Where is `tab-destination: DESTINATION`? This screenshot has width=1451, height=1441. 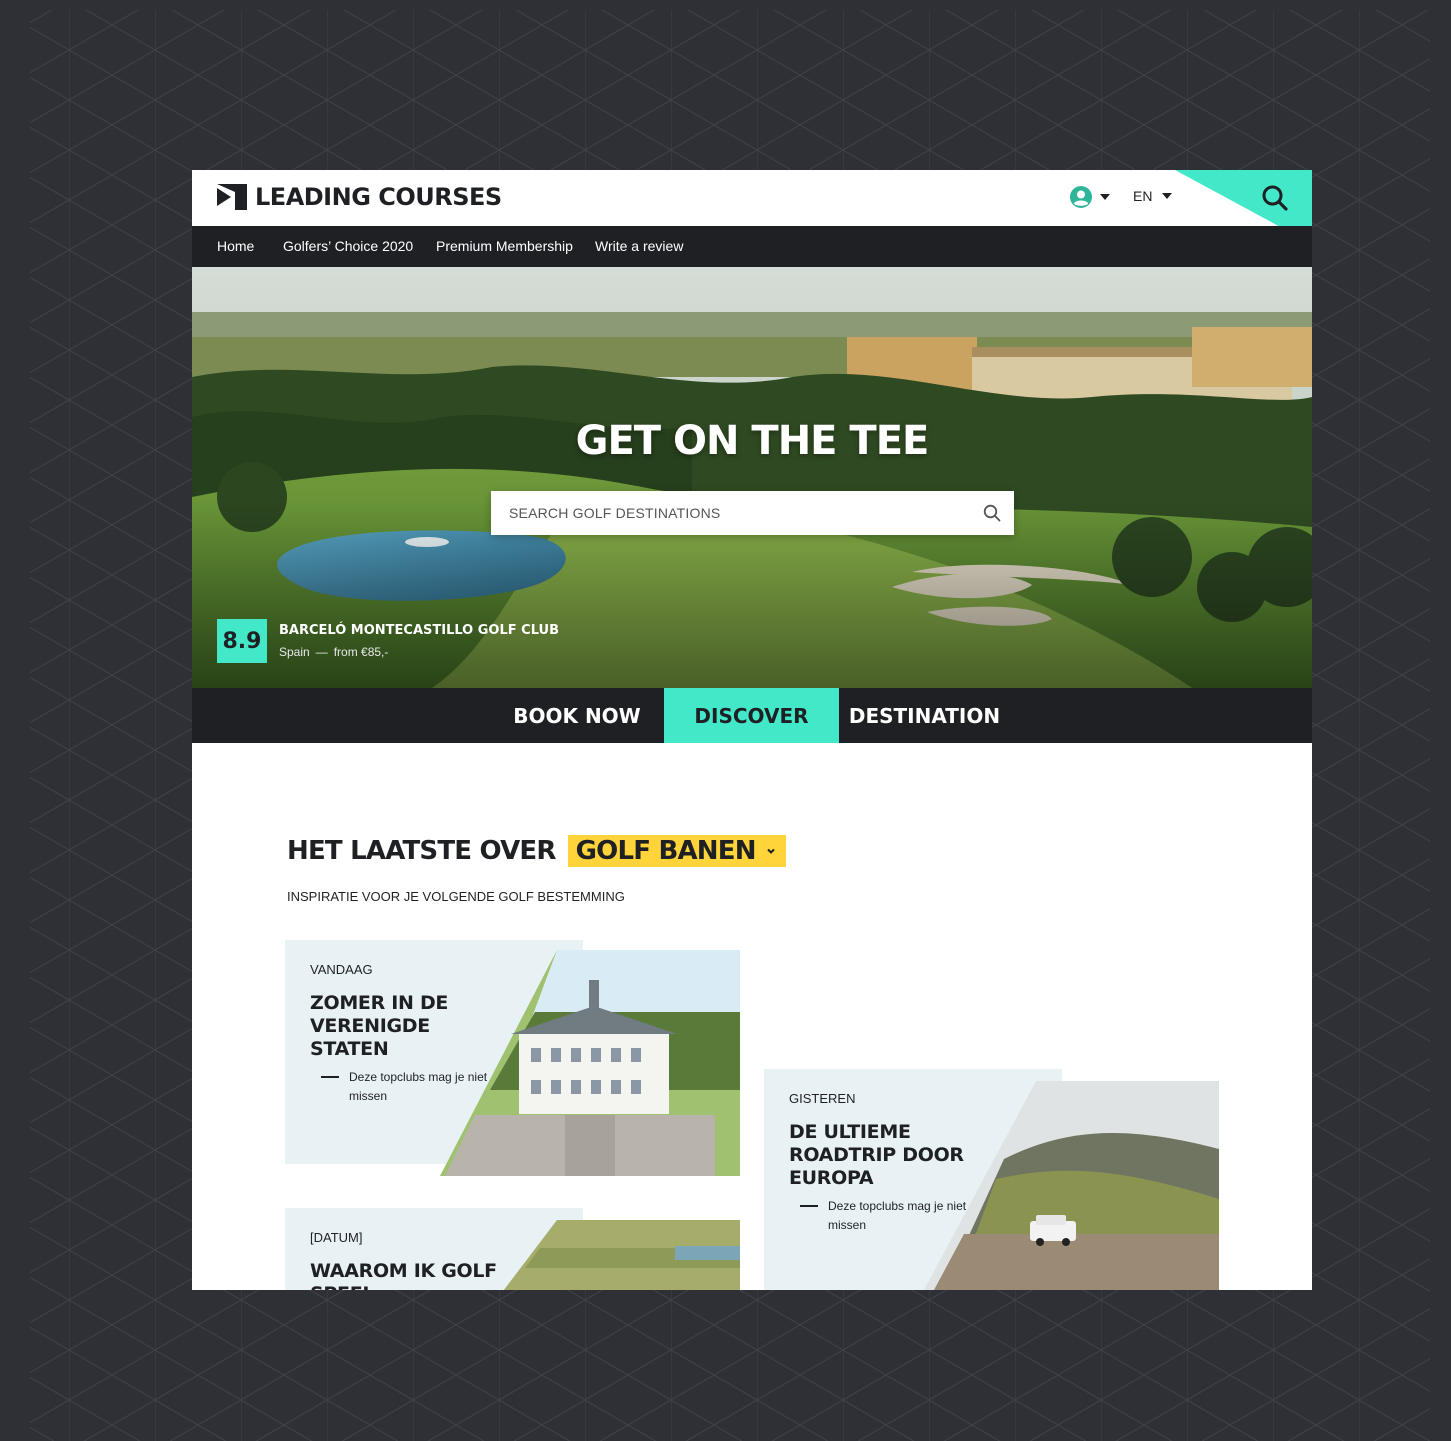 tab-destination: DESTINATION is located at coordinates (924, 715).